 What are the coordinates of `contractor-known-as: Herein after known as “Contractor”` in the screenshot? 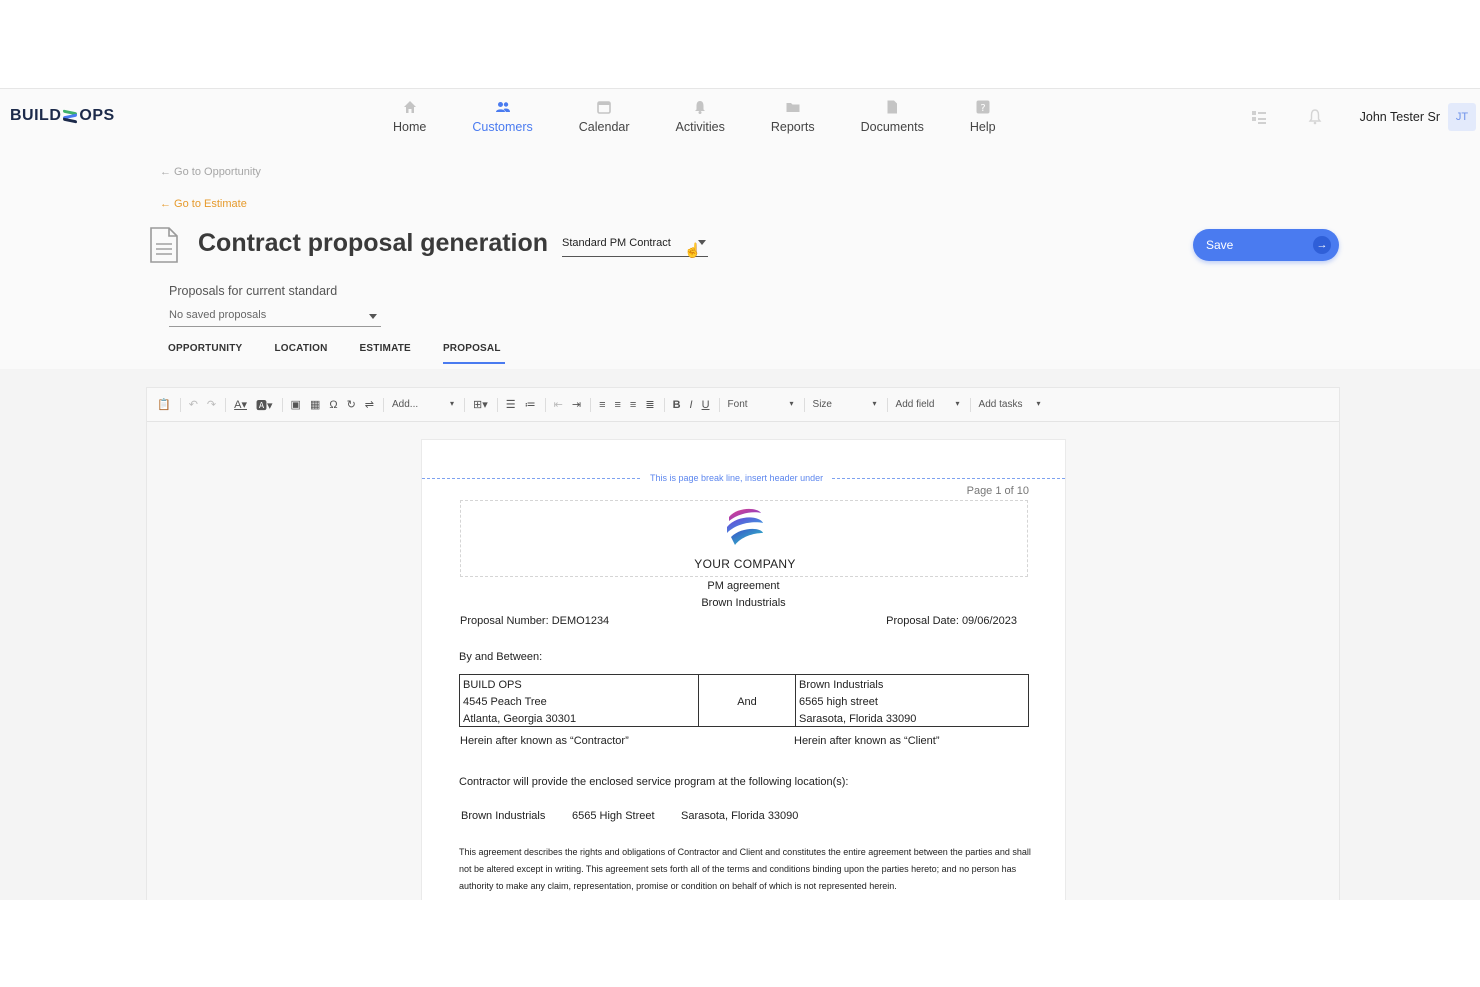 It's located at (544, 741).